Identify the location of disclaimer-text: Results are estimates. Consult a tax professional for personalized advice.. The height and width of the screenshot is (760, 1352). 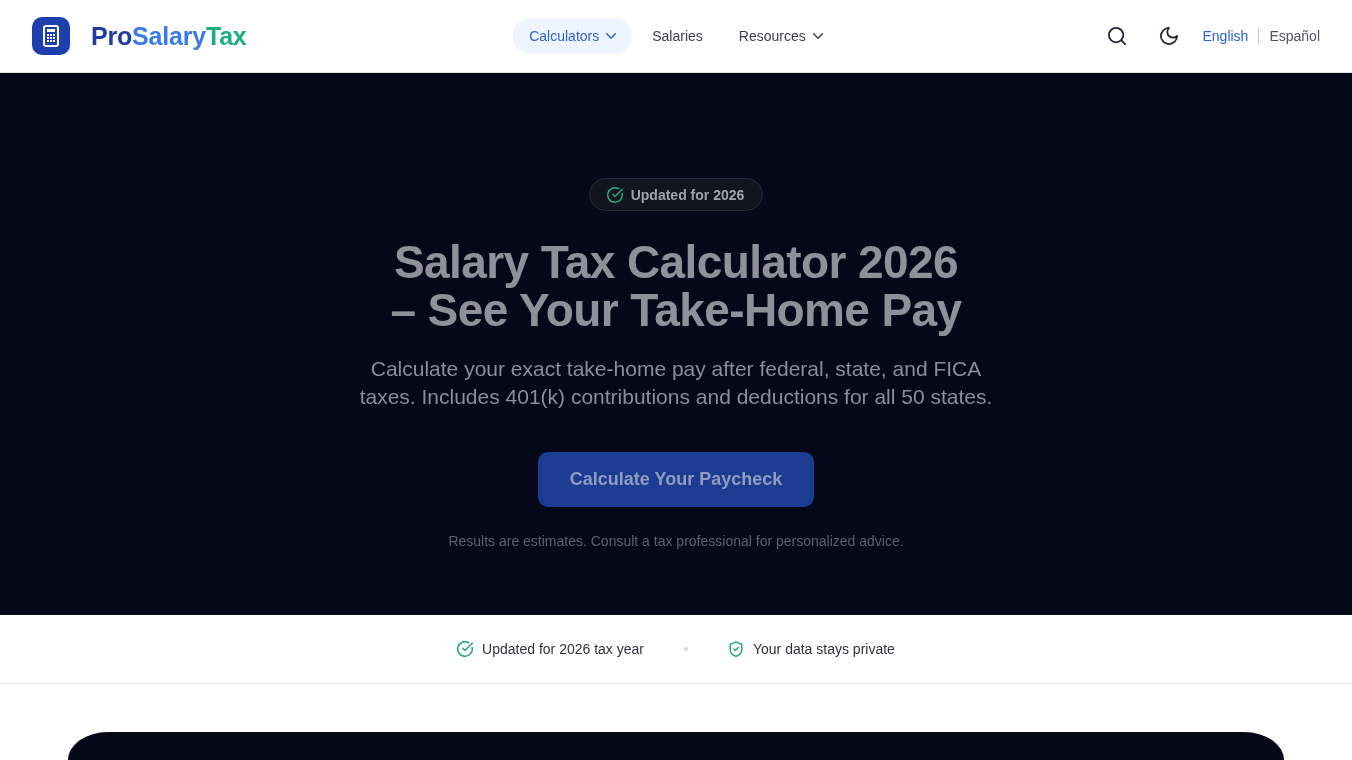
(676, 541).